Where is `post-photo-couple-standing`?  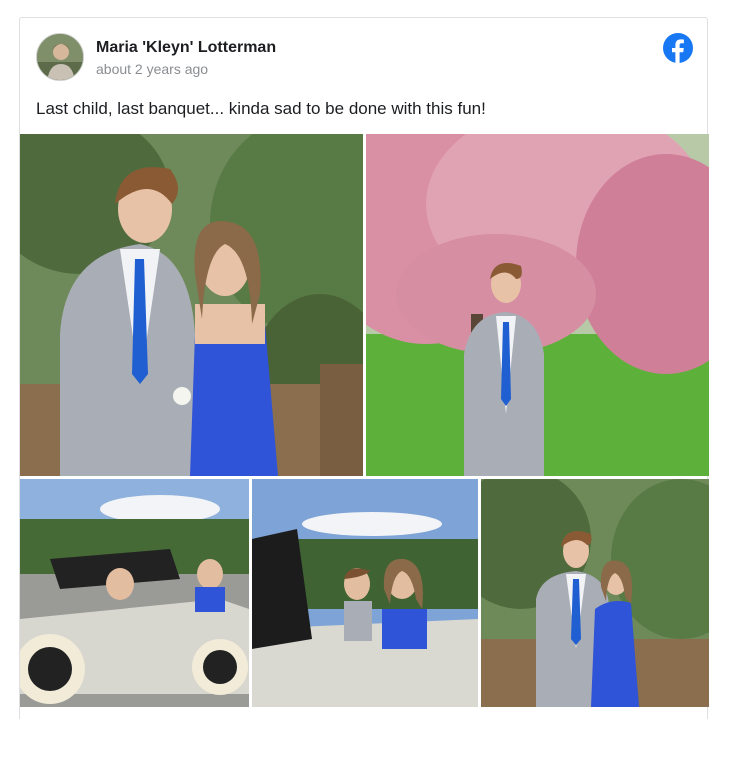 post-photo-couple-standing is located at coordinates (595, 593).